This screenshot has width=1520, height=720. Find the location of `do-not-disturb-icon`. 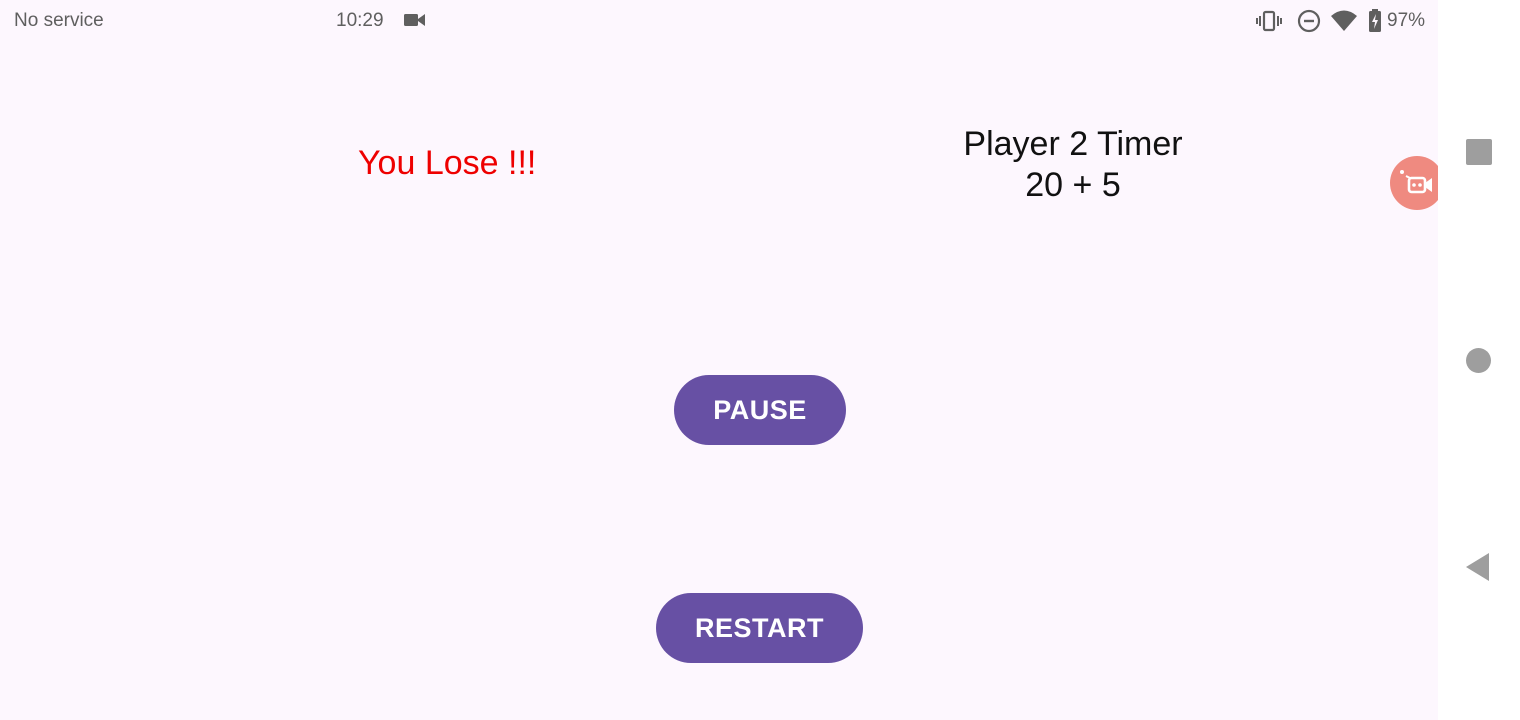

do-not-disturb-icon is located at coordinates (1309, 21).